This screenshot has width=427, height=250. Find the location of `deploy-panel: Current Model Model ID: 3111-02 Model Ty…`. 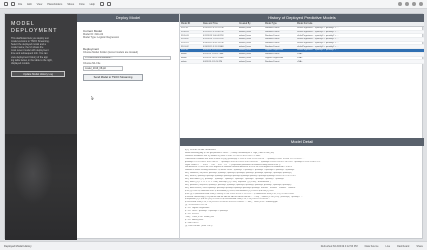

deploy-panel: Current Model Model ID: 3111-02 Model Ty… is located at coordinates (128, 77).